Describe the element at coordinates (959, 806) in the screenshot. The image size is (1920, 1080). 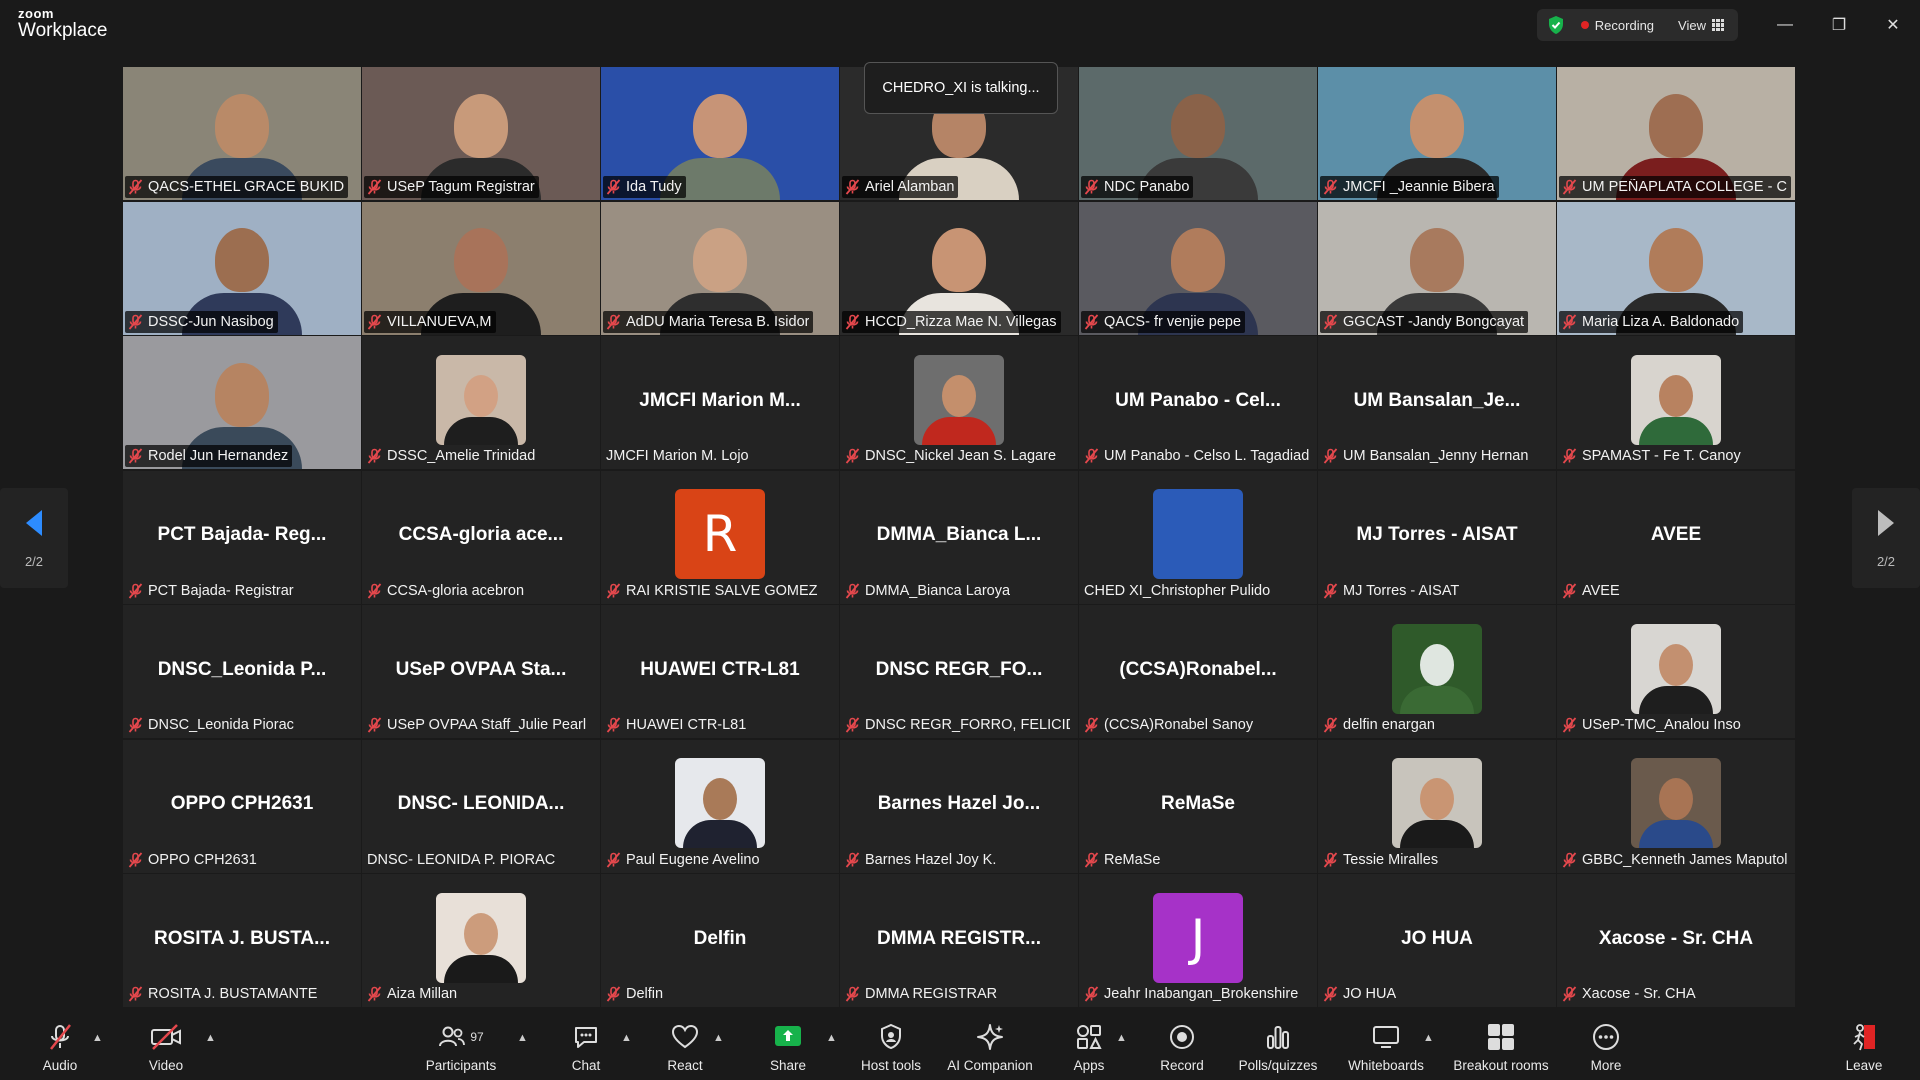
I see `participant-tile: Barnes Hazel Jo... Barnes Hazel Joy K.` at that location.